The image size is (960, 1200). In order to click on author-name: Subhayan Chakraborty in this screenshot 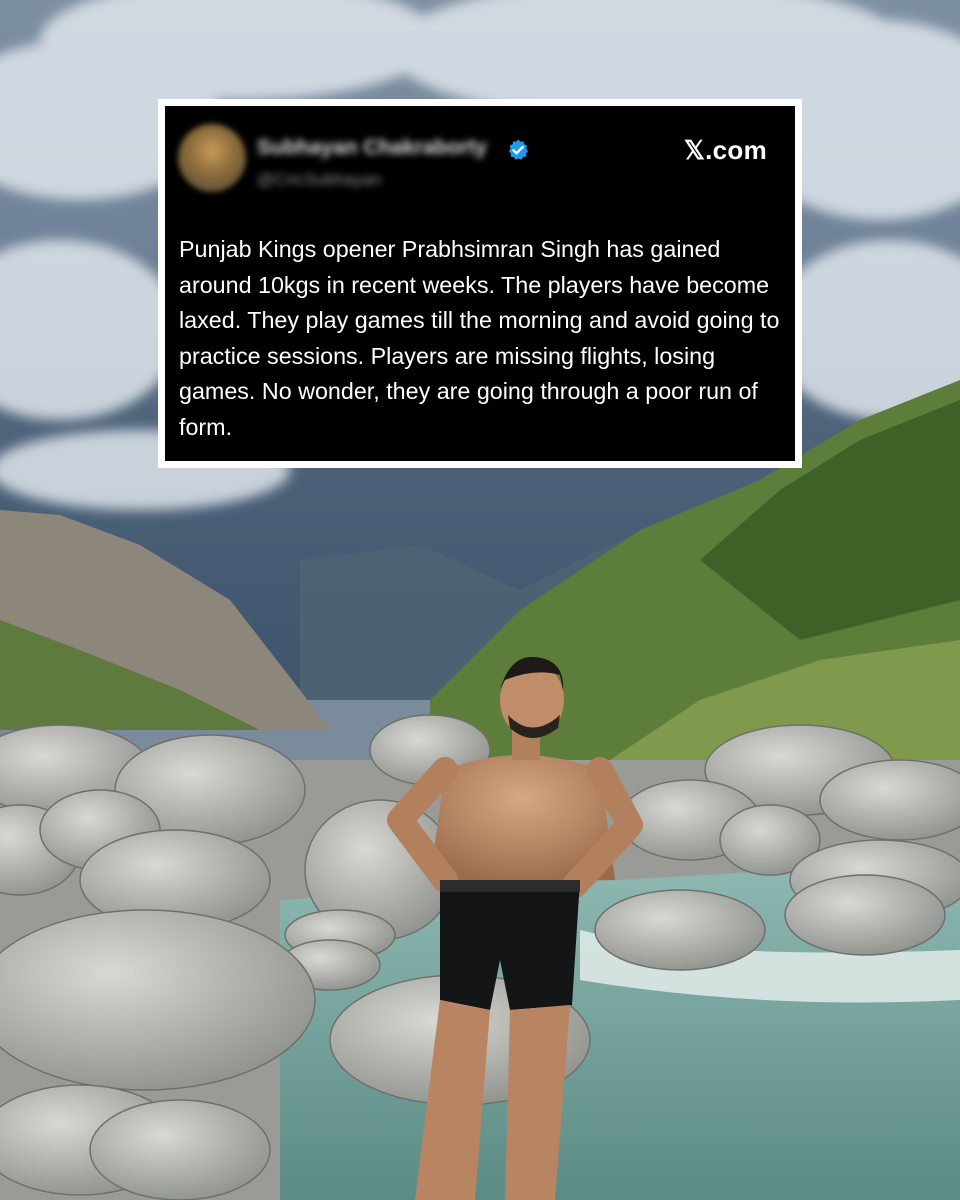, I will do `click(372, 148)`.